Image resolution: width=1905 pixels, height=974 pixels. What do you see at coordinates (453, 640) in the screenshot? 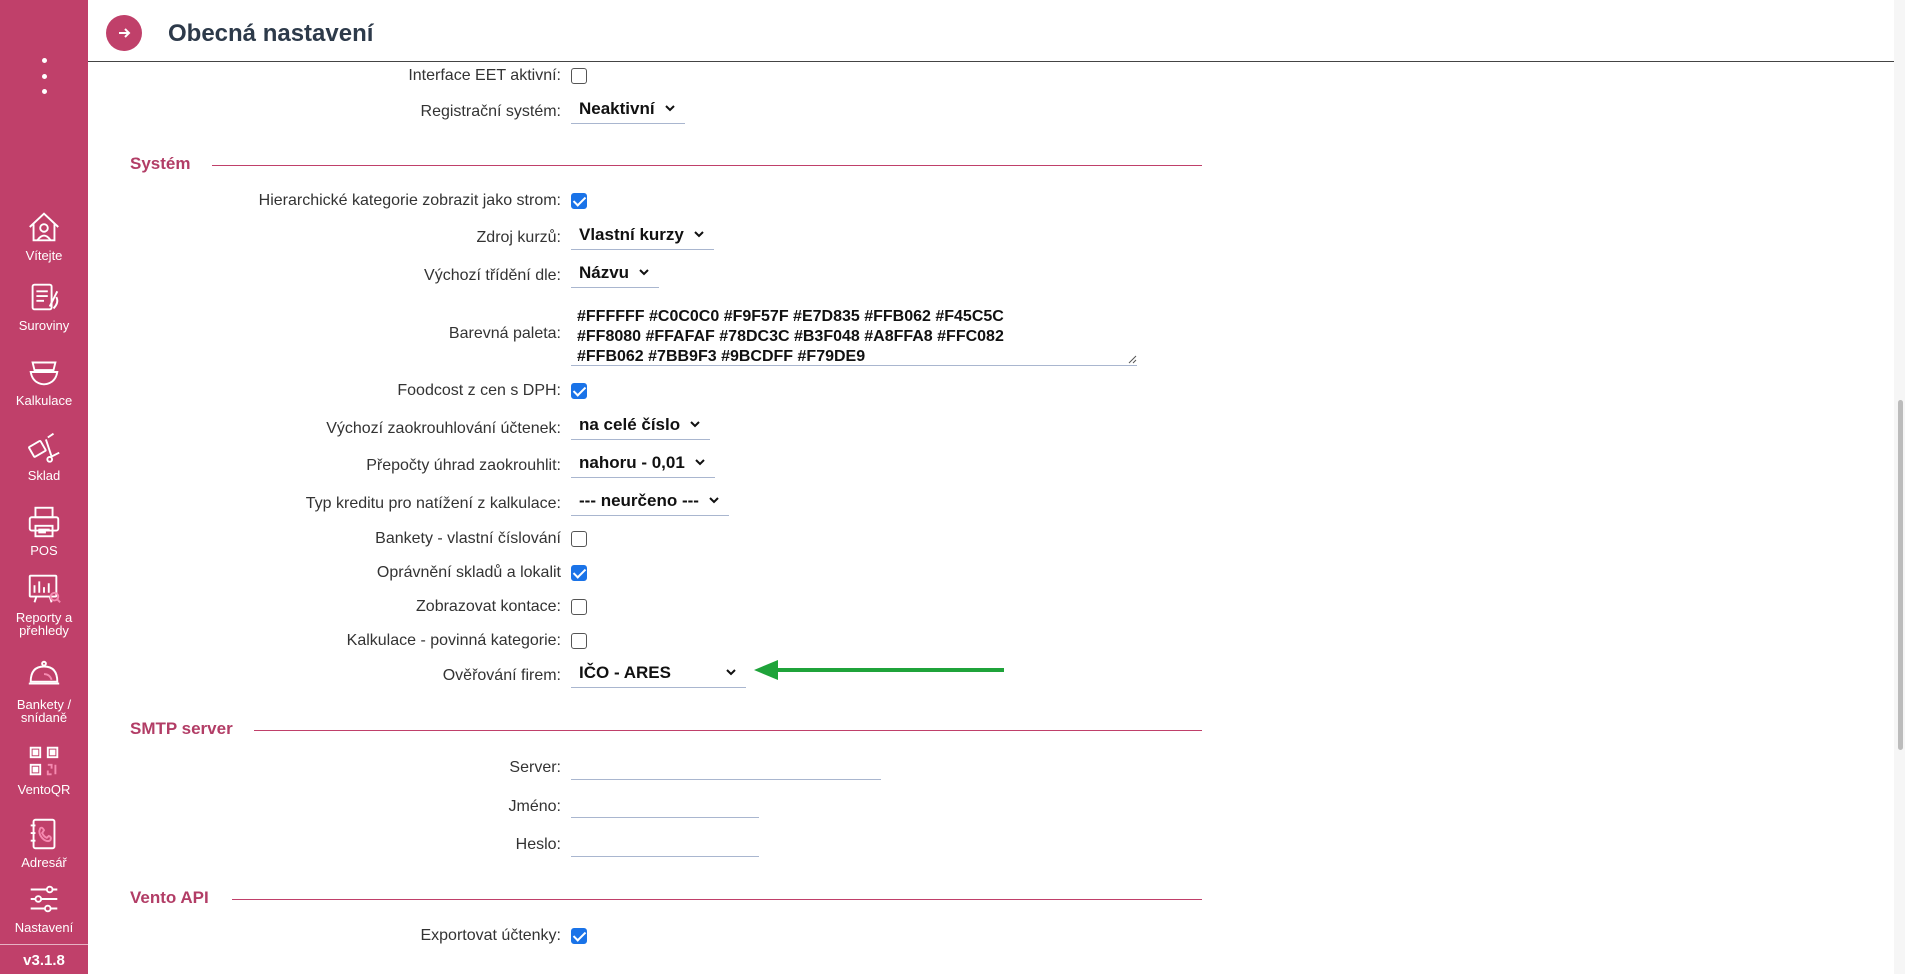
I see `kalkulace-kategorie-label: Kalkulace - povinná kategorie:` at bounding box center [453, 640].